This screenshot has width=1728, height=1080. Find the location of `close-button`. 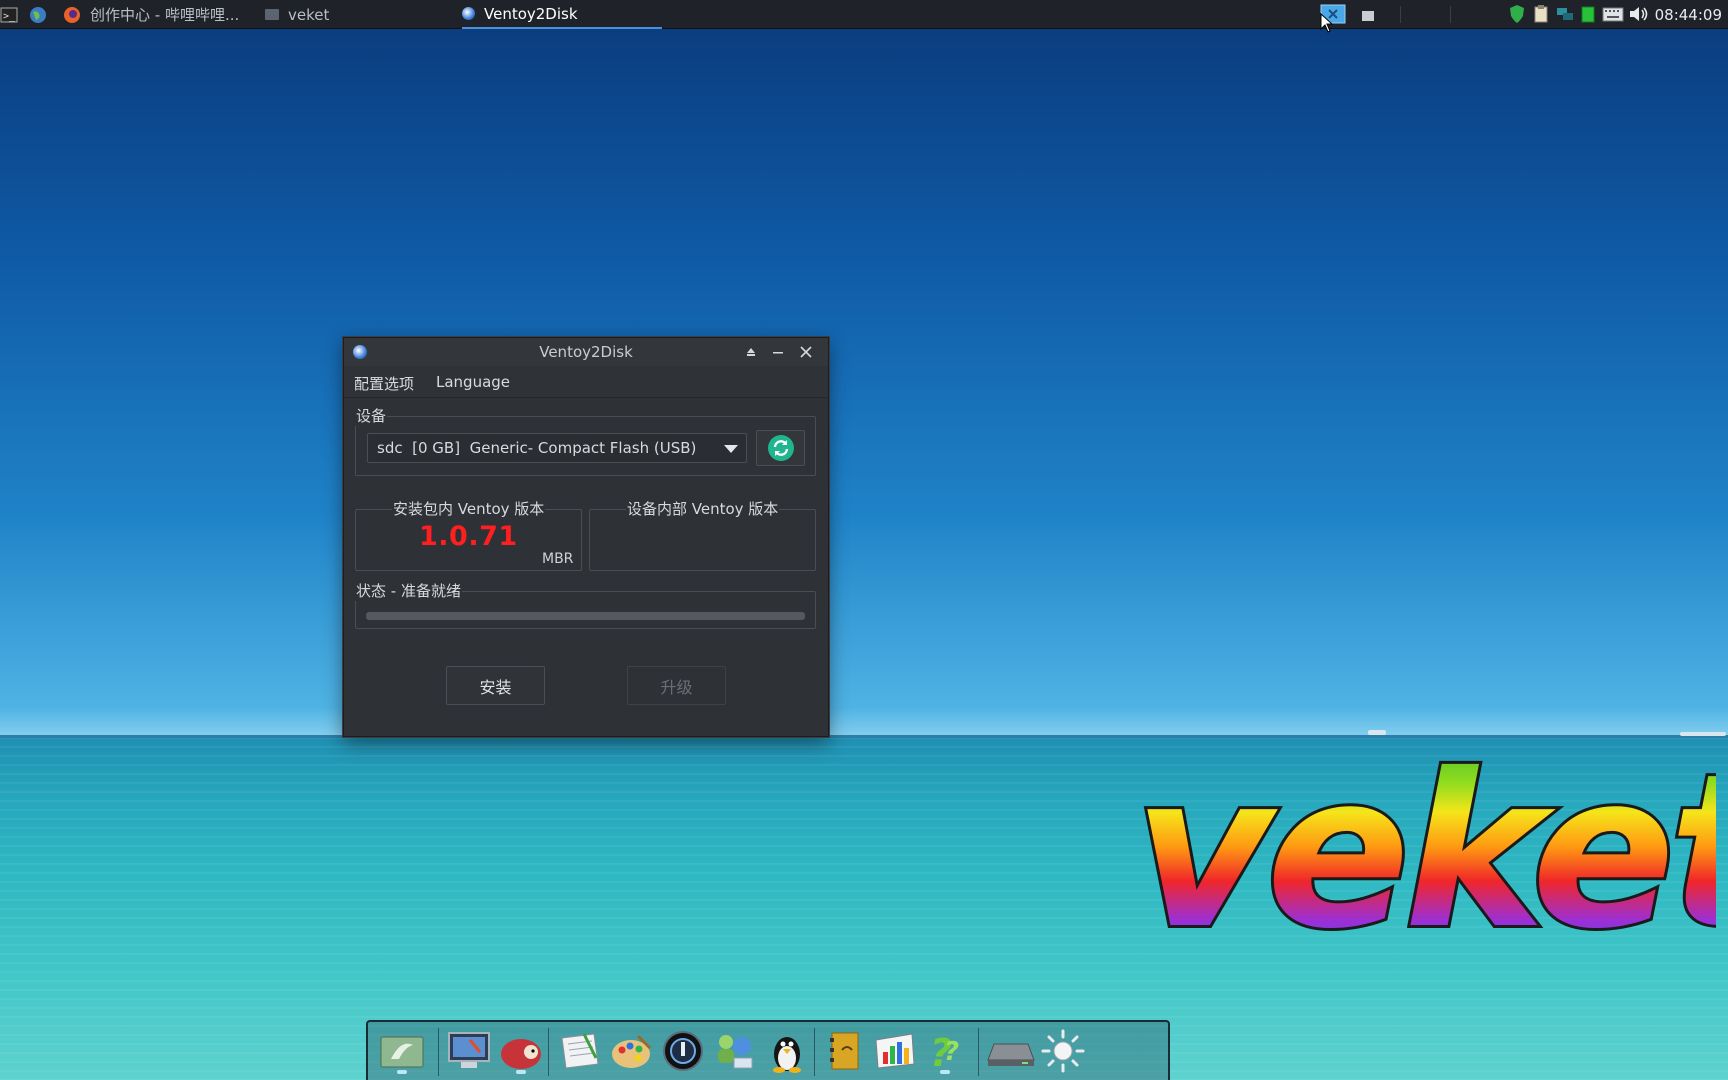

close-button is located at coordinates (806, 352).